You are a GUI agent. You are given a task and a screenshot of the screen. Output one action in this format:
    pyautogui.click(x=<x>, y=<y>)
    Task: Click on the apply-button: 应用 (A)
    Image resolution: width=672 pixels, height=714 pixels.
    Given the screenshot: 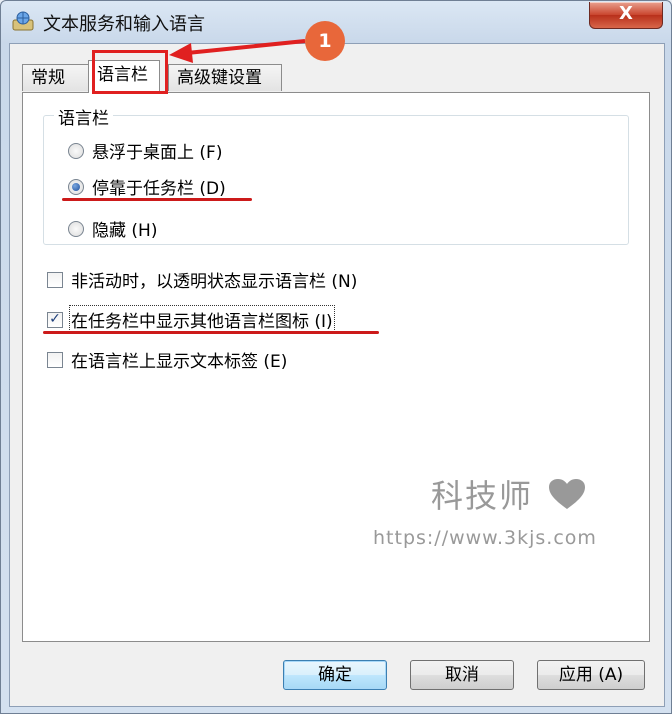 What is the action you would take?
    pyautogui.click(x=591, y=675)
    